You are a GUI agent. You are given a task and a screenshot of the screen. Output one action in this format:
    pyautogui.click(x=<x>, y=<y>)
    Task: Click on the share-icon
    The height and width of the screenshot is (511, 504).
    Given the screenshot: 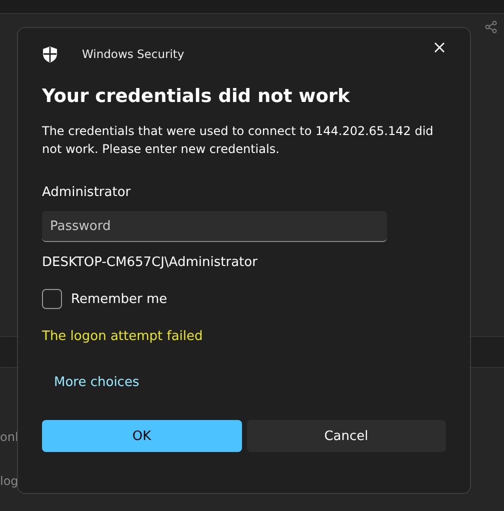 What is the action you would take?
    pyautogui.click(x=491, y=27)
    